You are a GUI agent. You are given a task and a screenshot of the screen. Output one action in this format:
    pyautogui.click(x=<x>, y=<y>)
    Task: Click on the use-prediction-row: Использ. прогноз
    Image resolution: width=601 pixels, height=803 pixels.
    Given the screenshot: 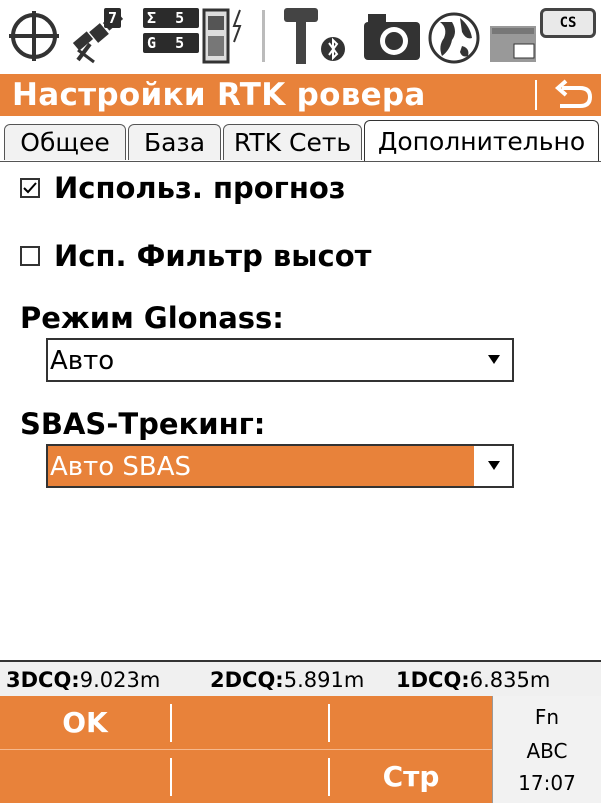 What is the action you would take?
    pyautogui.click(x=220, y=188)
    